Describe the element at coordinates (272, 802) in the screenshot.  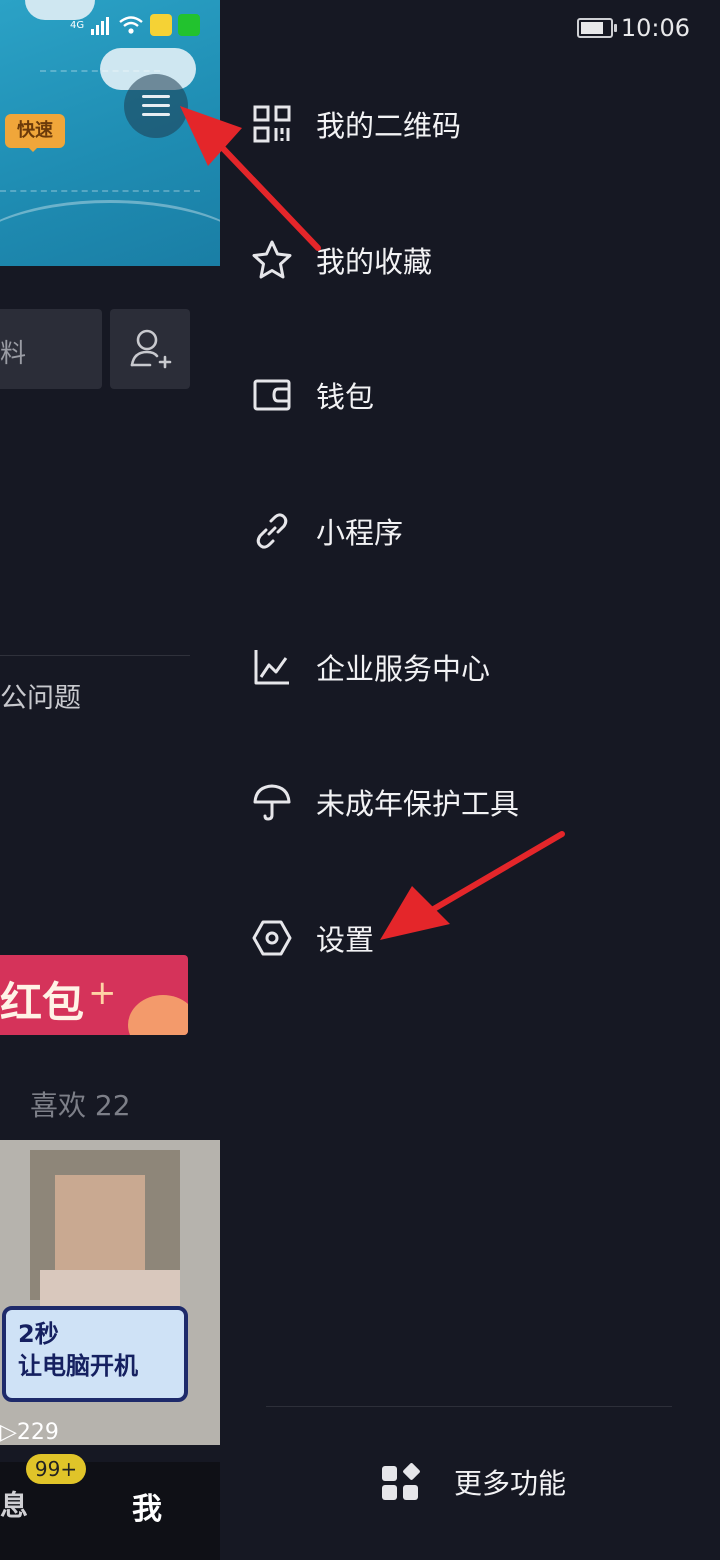
I see `umbrella-icon` at that location.